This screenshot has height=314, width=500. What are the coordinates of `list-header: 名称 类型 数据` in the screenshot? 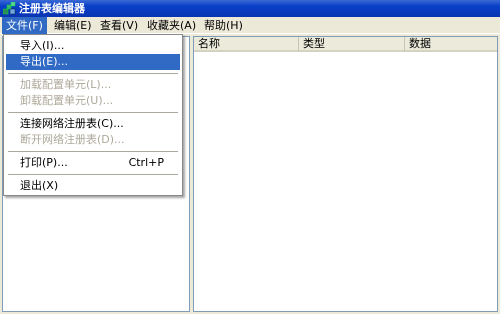 It's located at (345, 44).